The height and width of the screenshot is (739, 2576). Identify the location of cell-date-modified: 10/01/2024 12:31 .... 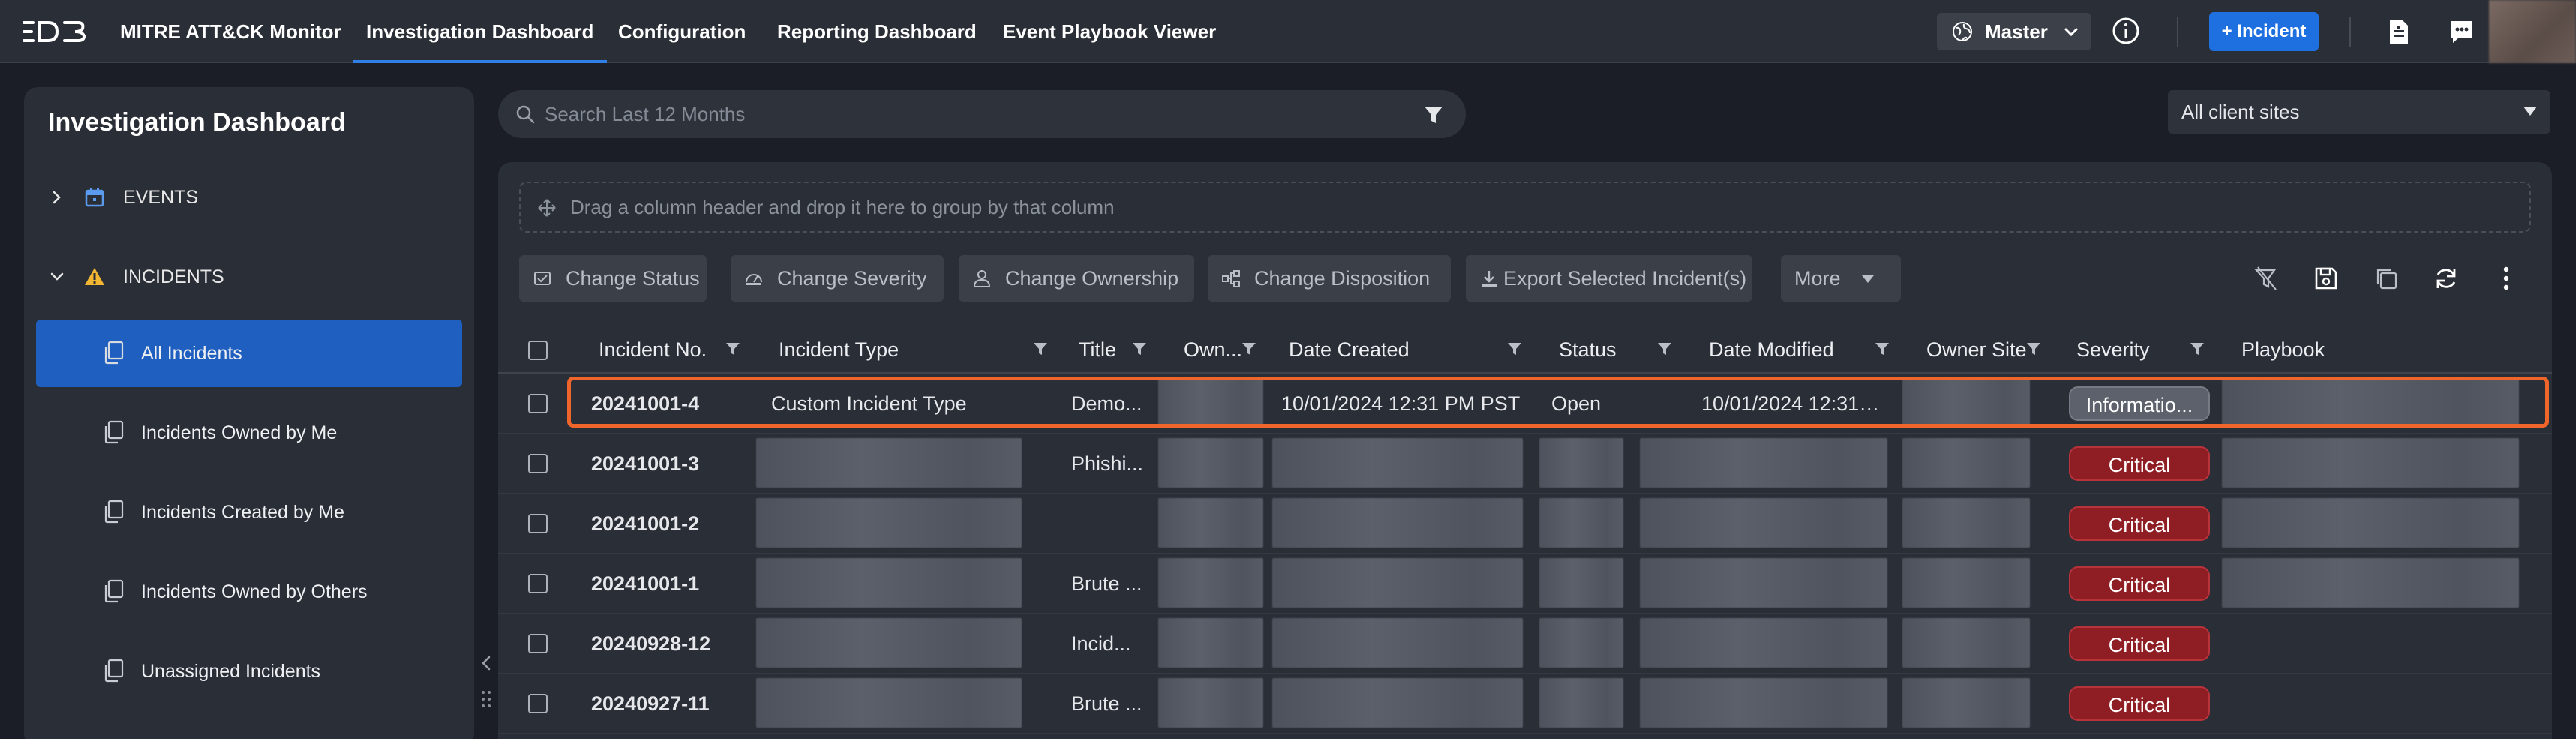
(1791, 403).